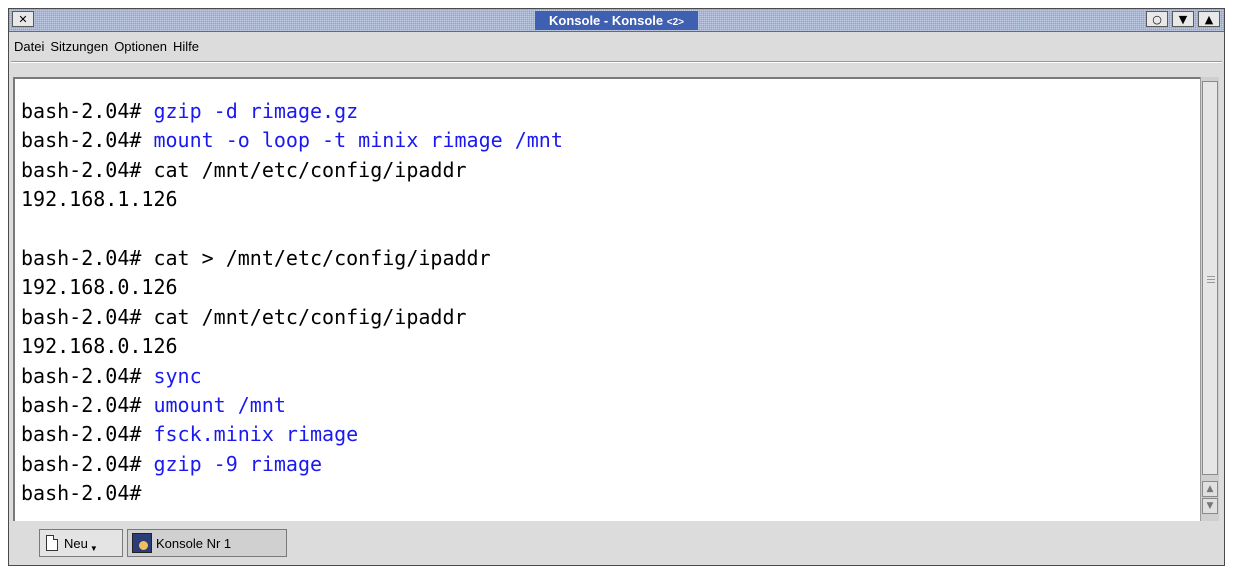 This screenshot has height=574, width=1233. I want to click on terminal-line: bash-2.04# sync, so click(292, 376).